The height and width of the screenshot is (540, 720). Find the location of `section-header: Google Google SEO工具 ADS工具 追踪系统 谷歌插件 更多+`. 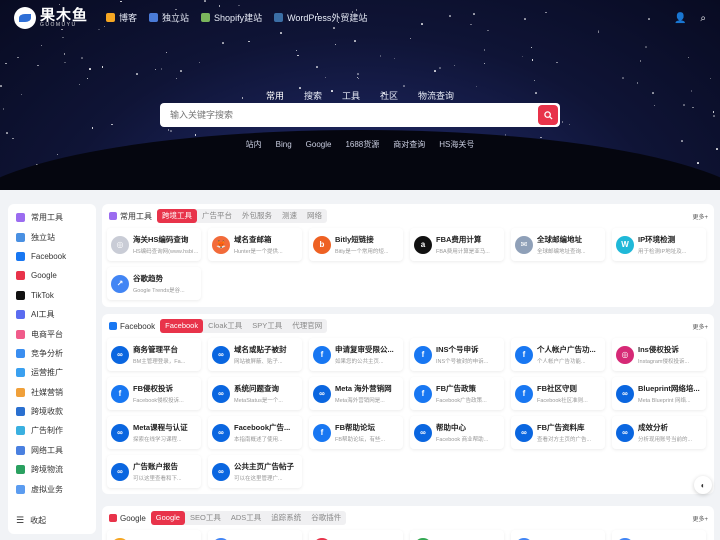

section-header: Google Google SEO工具 ADS工具 追踪系统 谷歌插件 更多+ is located at coordinates (408, 518).